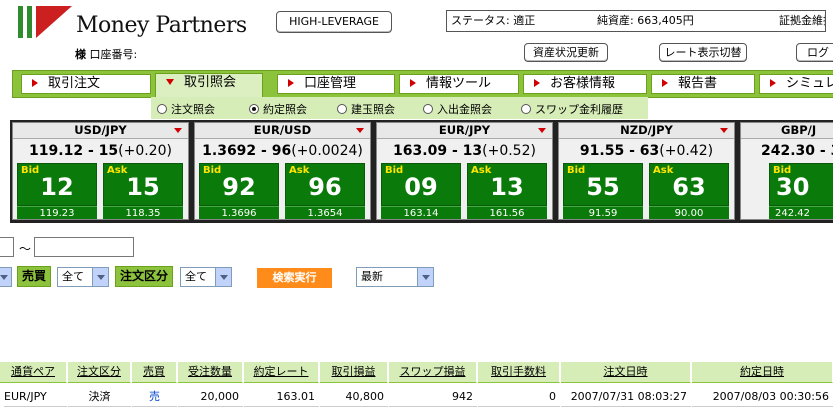  What do you see at coordinates (210, 396) in the screenshot?
I see `cell-quantity: 20,000` at bounding box center [210, 396].